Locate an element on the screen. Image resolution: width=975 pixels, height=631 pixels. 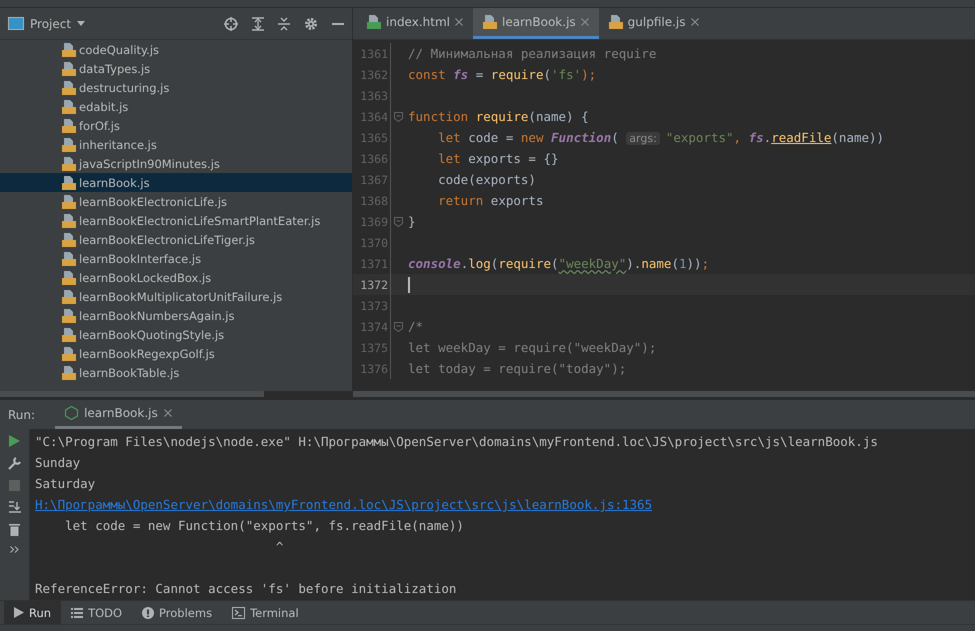
code-line: code(exports) is located at coordinates (486, 179).